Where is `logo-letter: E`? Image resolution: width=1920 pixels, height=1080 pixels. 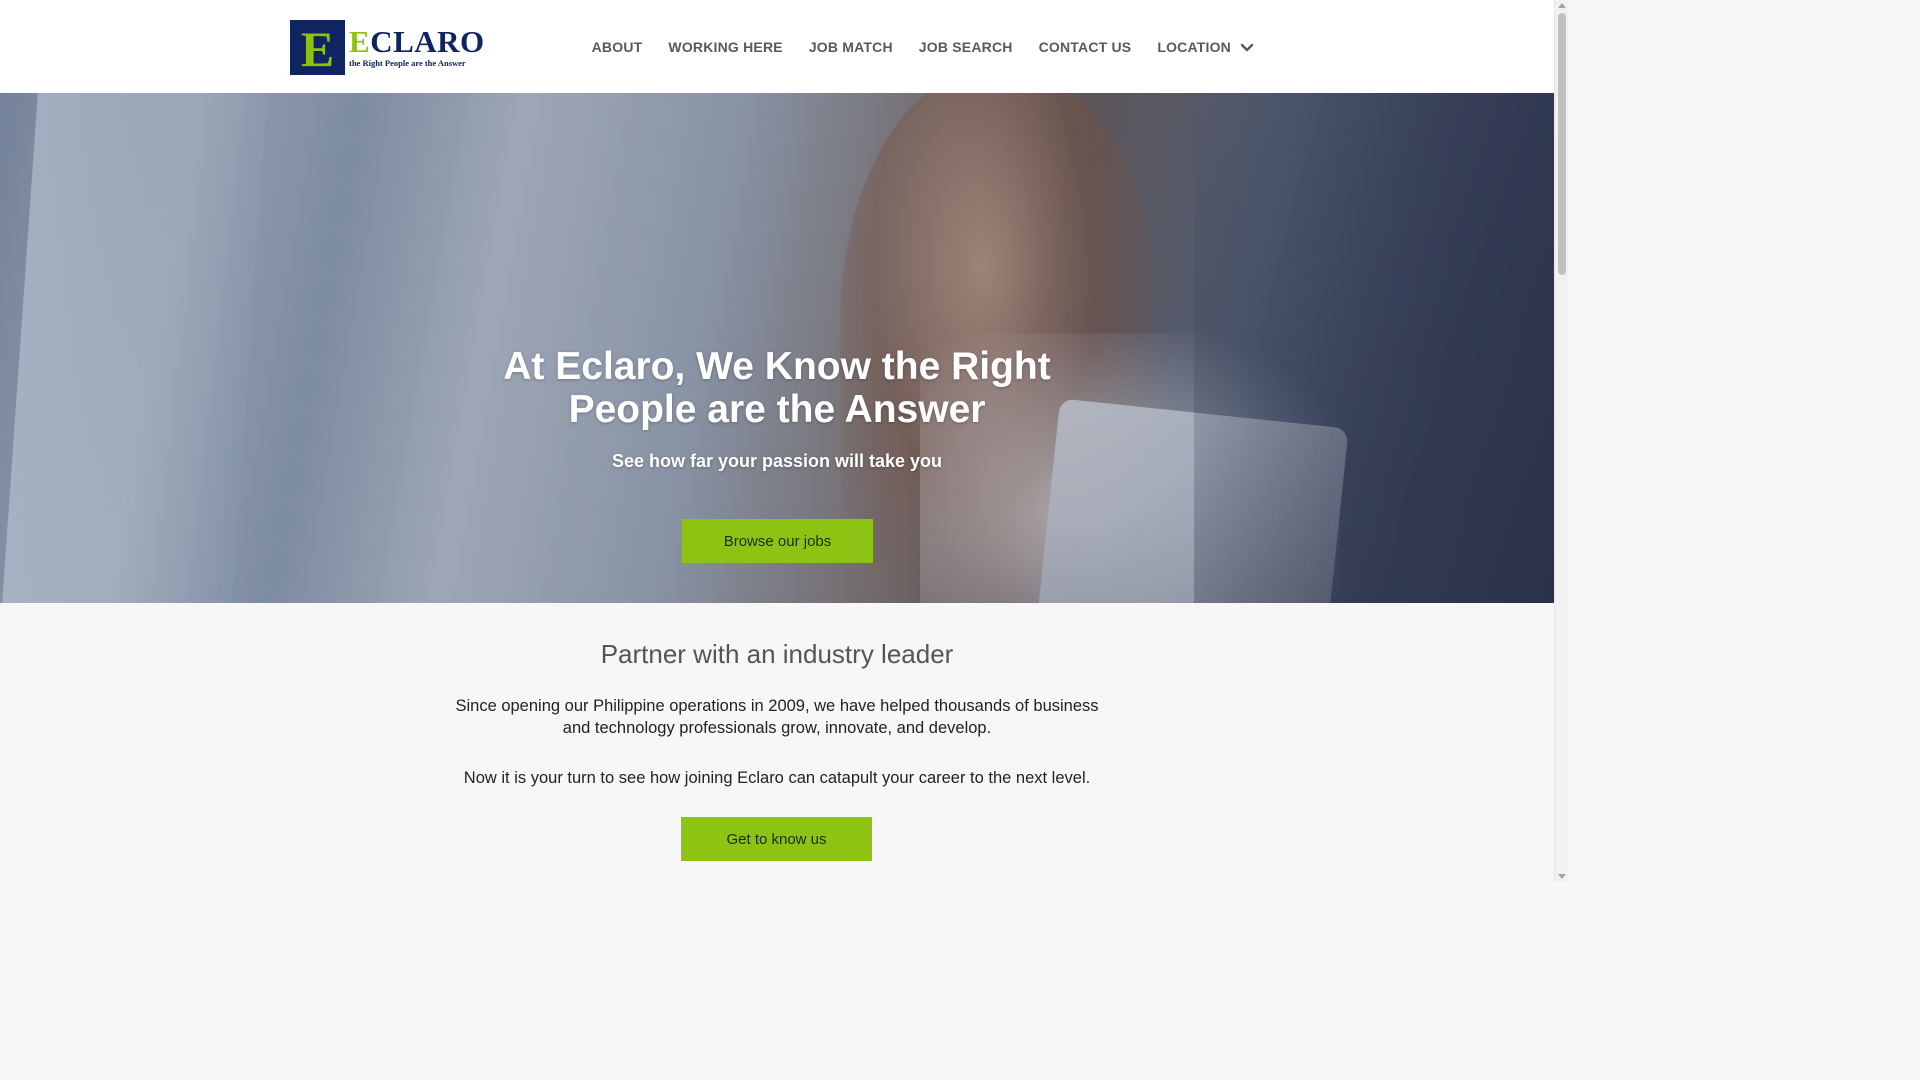
logo-letter: E is located at coordinates (317, 49).